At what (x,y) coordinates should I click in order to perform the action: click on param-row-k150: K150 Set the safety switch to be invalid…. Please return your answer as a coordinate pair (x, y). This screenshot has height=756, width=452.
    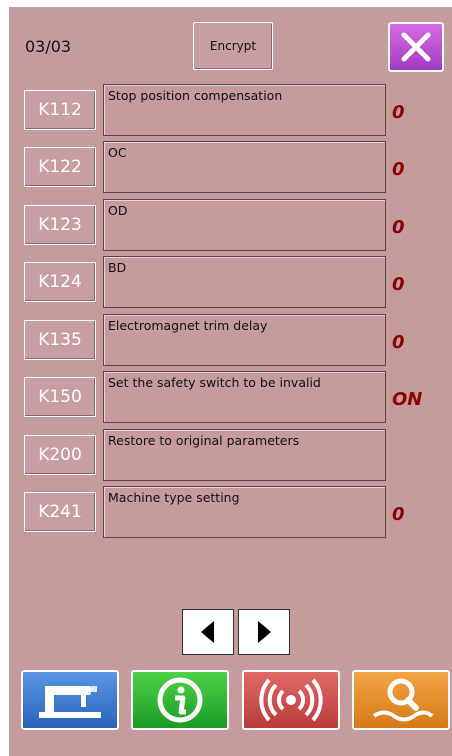
    Looking at the image, I should click on (230, 397).